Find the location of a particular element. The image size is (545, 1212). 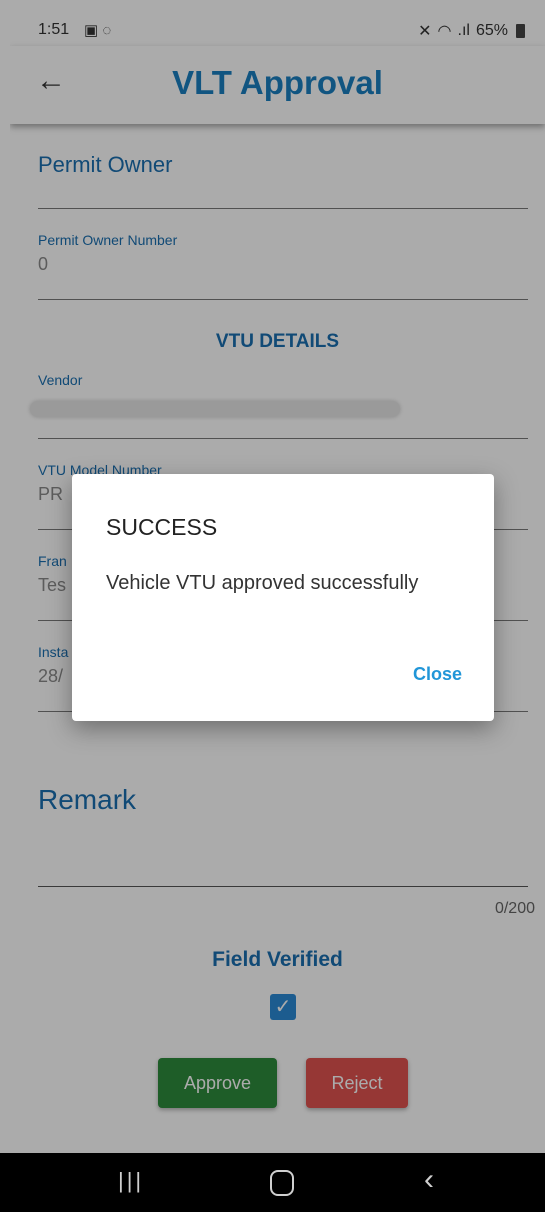

back-icon: ‹ is located at coordinates (429, 1180).